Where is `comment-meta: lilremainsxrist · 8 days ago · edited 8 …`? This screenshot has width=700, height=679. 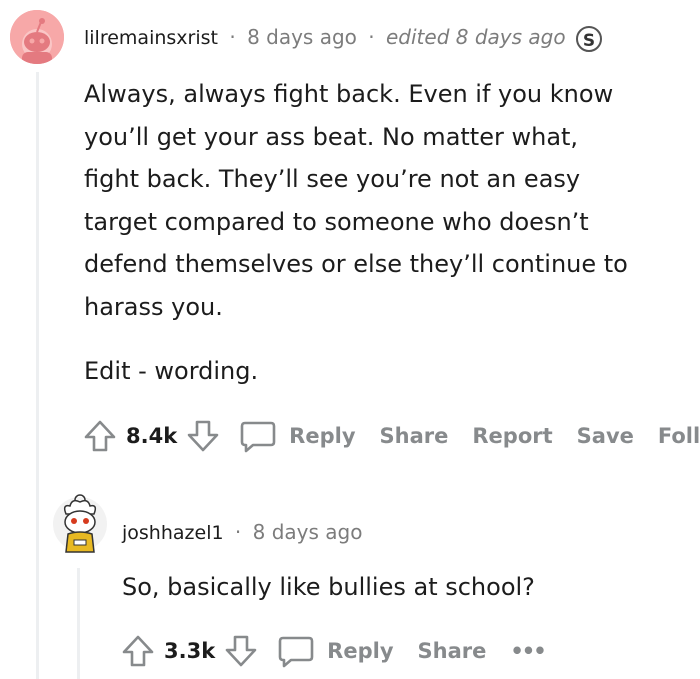
comment-meta: lilremainsxrist · 8 days ago · edited 8 … is located at coordinates (343, 38).